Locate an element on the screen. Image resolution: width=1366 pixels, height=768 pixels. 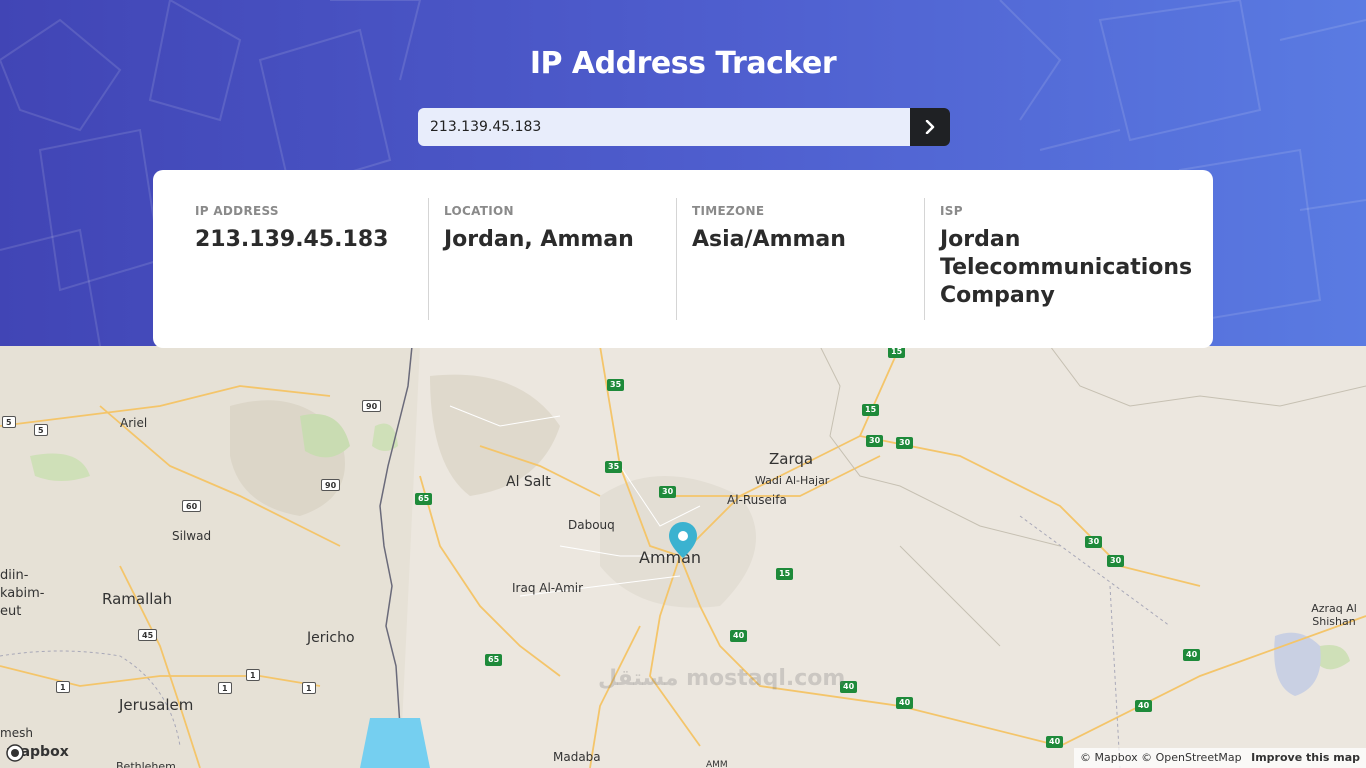
info-value: 213.139.45.183 is located at coordinates (292, 239).